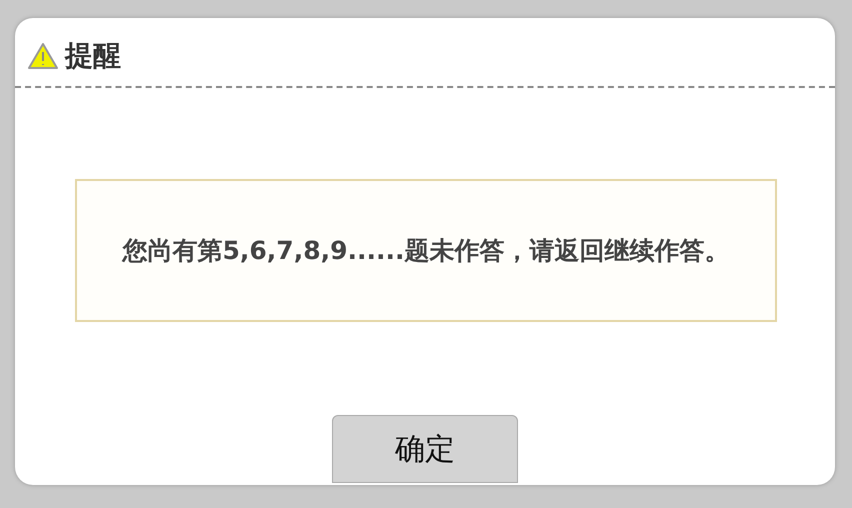  What do you see at coordinates (43, 56) in the screenshot?
I see `warning-icon` at bounding box center [43, 56].